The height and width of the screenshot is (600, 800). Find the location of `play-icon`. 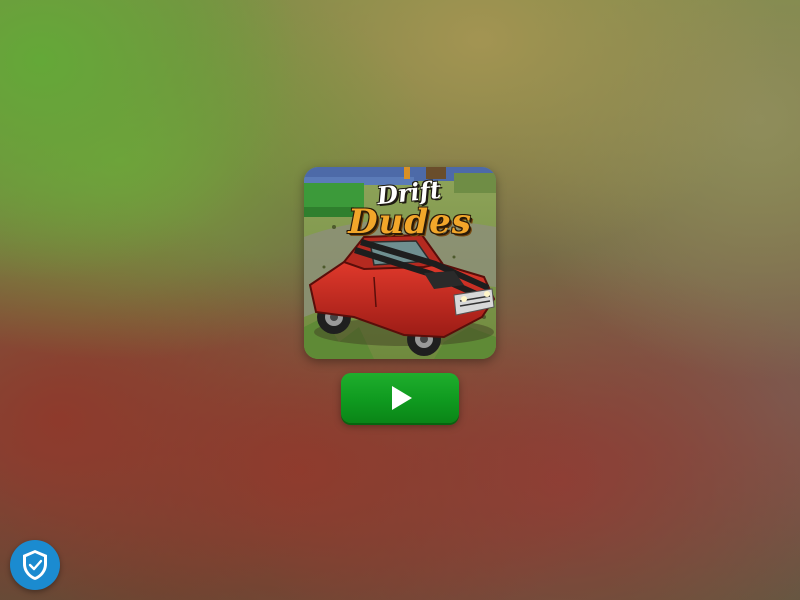

play-icon is located at coordinates (402, 398).